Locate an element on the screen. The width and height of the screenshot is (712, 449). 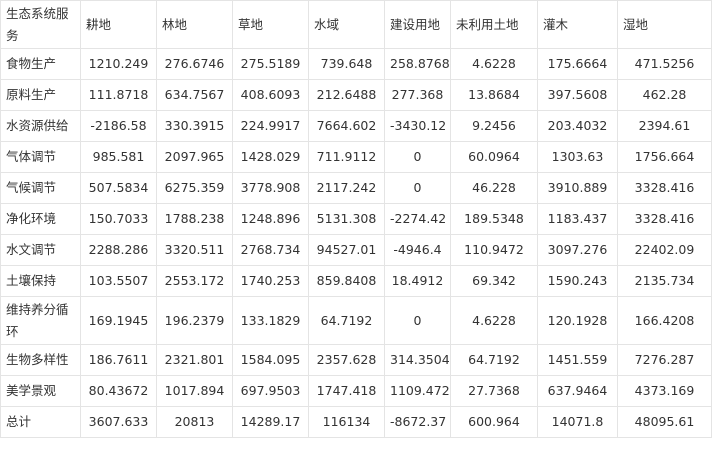
table-cell: 634.7567 is located at coordinates (194, 95).